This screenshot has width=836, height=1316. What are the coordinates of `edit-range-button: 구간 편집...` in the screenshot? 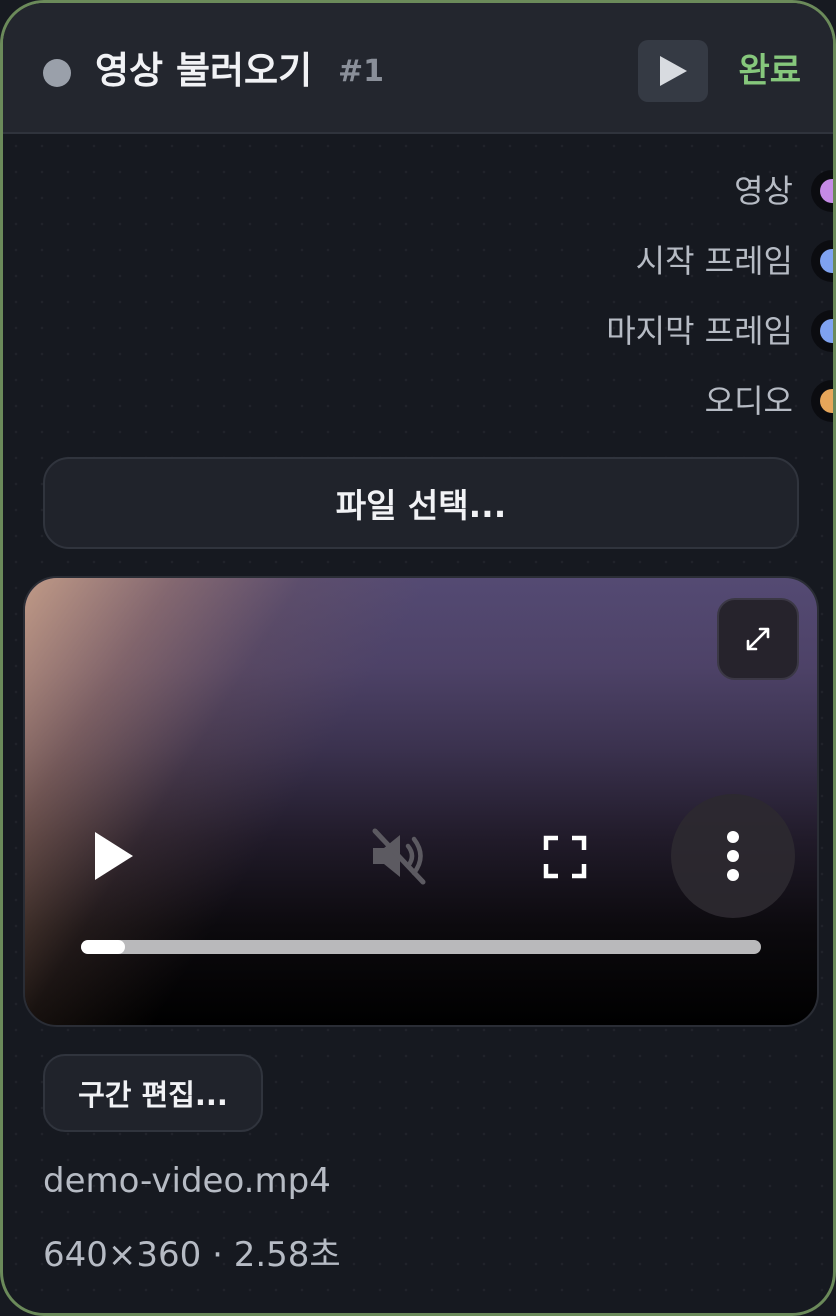 It's located at (153, 1093).